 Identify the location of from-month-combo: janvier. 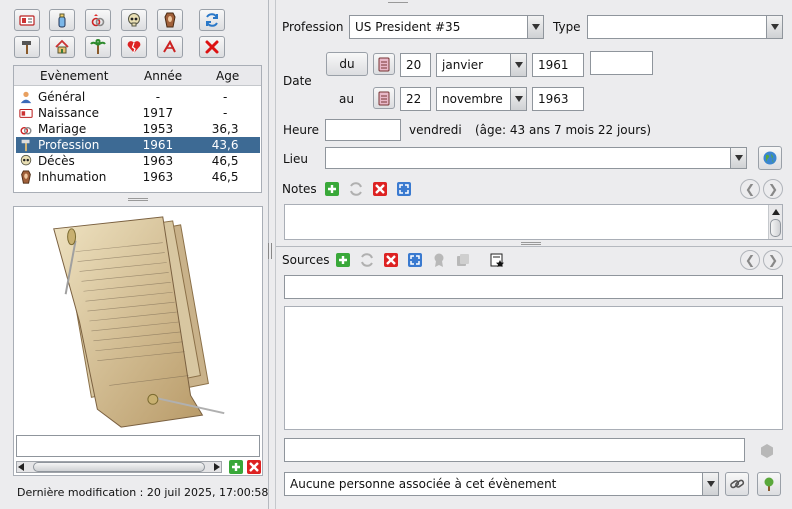
(481, 65).